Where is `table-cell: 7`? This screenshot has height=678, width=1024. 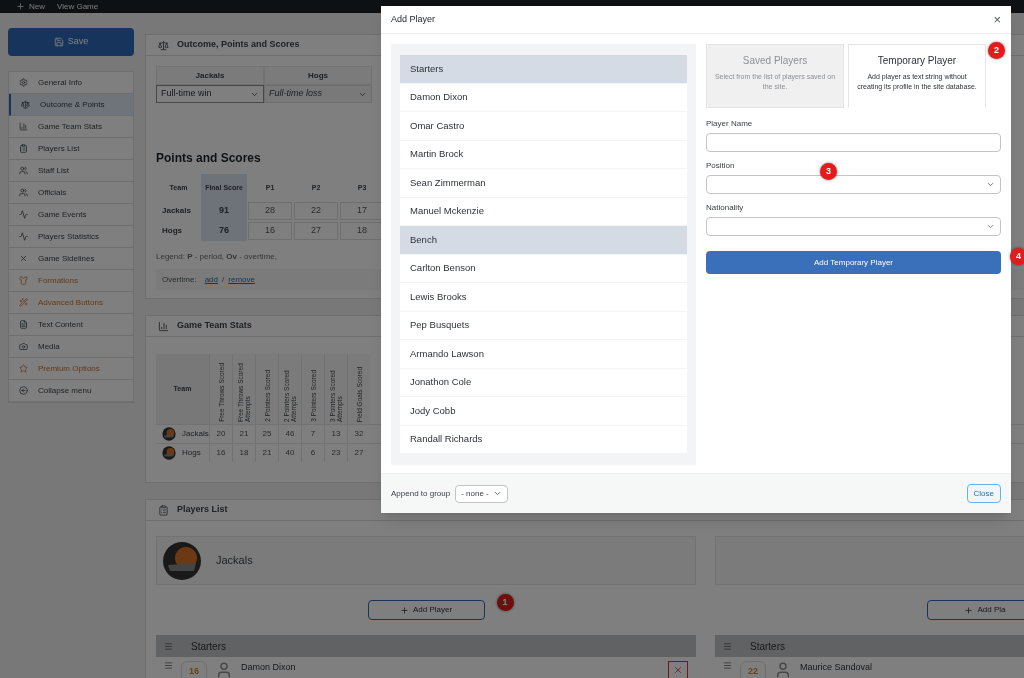
table-cell: 7 is located at coordinates (312, 434).